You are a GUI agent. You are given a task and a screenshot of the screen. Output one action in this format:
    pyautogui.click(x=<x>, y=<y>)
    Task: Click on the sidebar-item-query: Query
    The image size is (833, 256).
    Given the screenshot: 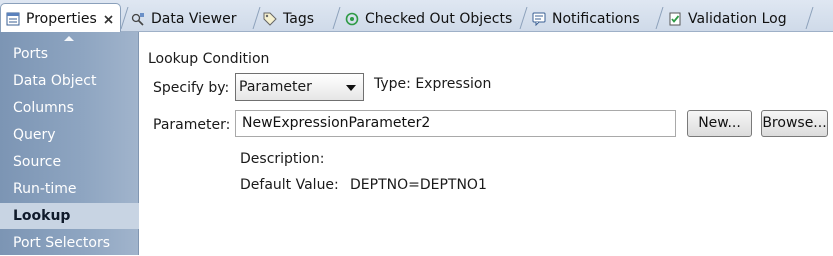 What is the action you would take?
    pyautogui.click(x=69, y=135)
    